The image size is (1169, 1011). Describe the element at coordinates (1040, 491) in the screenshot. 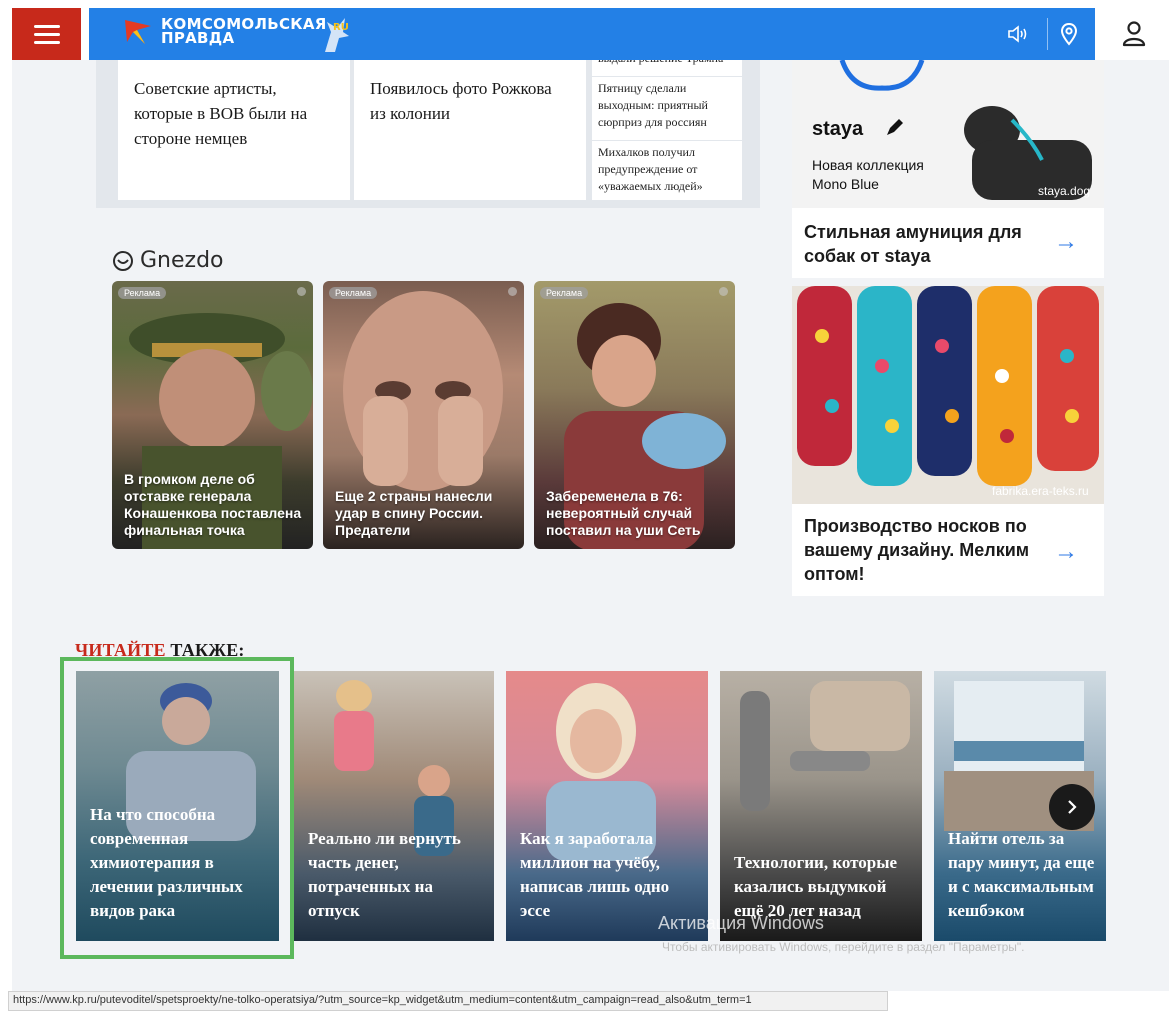

I see `ad-domain: fabrika.era-teks.ru` at that location.